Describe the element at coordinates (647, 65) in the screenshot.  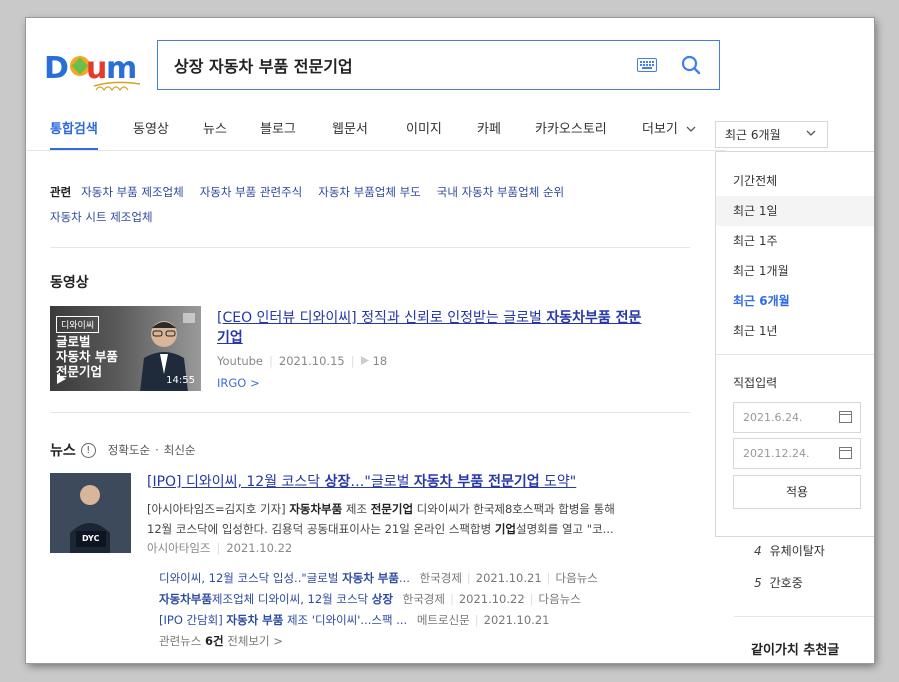
I see `keyboard-icon` at that location.